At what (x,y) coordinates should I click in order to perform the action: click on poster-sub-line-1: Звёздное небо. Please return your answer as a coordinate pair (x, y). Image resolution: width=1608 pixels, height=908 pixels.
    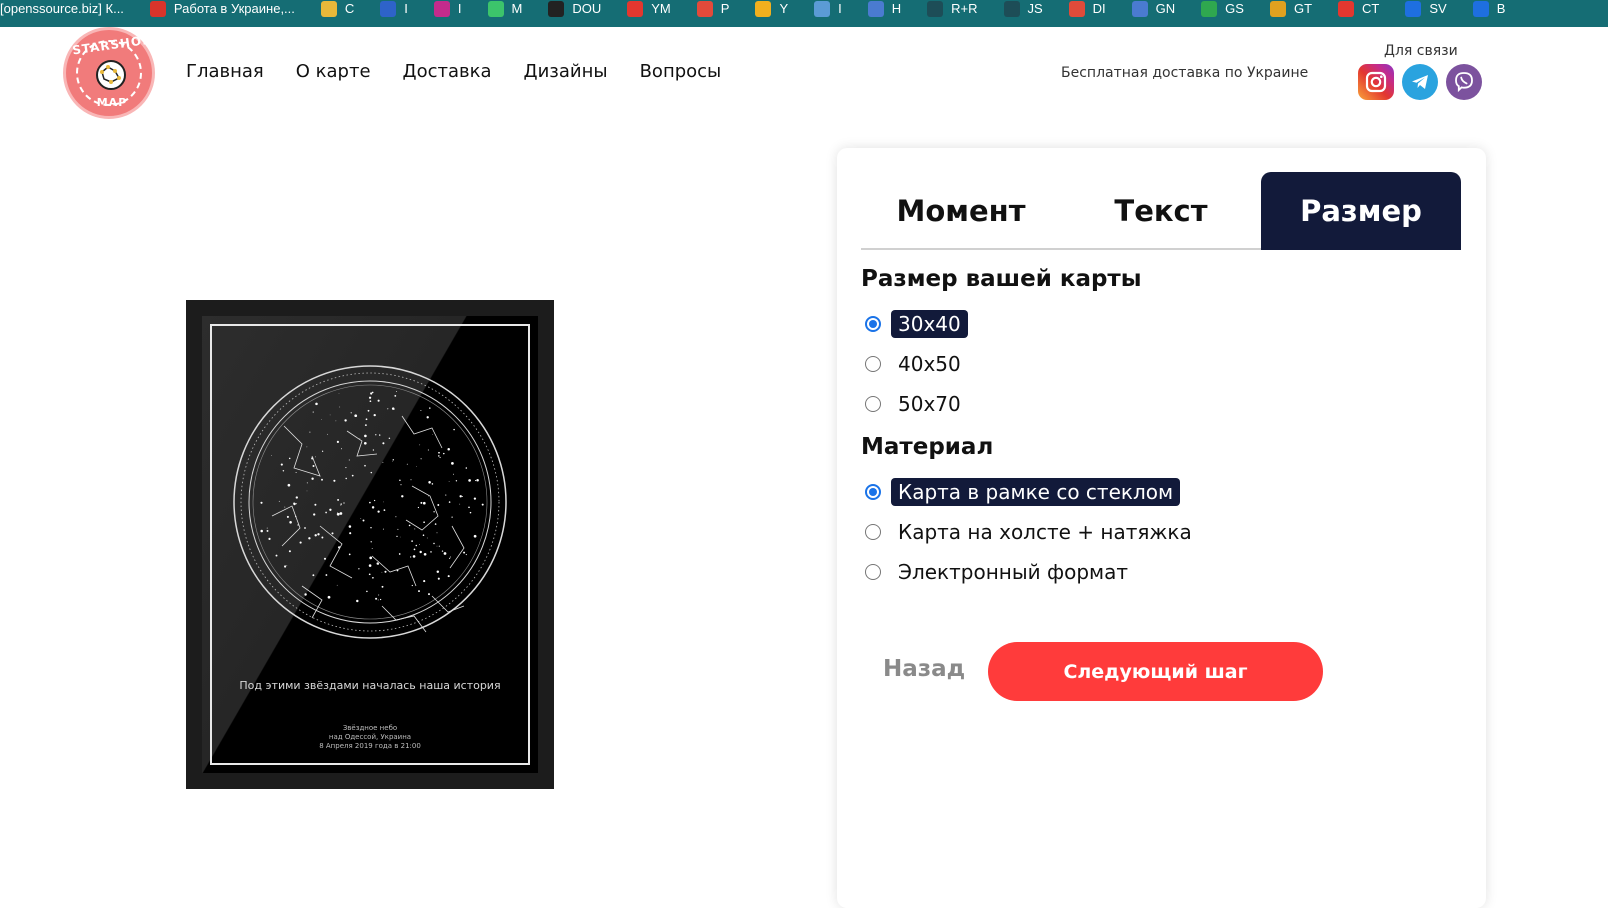
    Looking at the image, I should click on (370, 728).